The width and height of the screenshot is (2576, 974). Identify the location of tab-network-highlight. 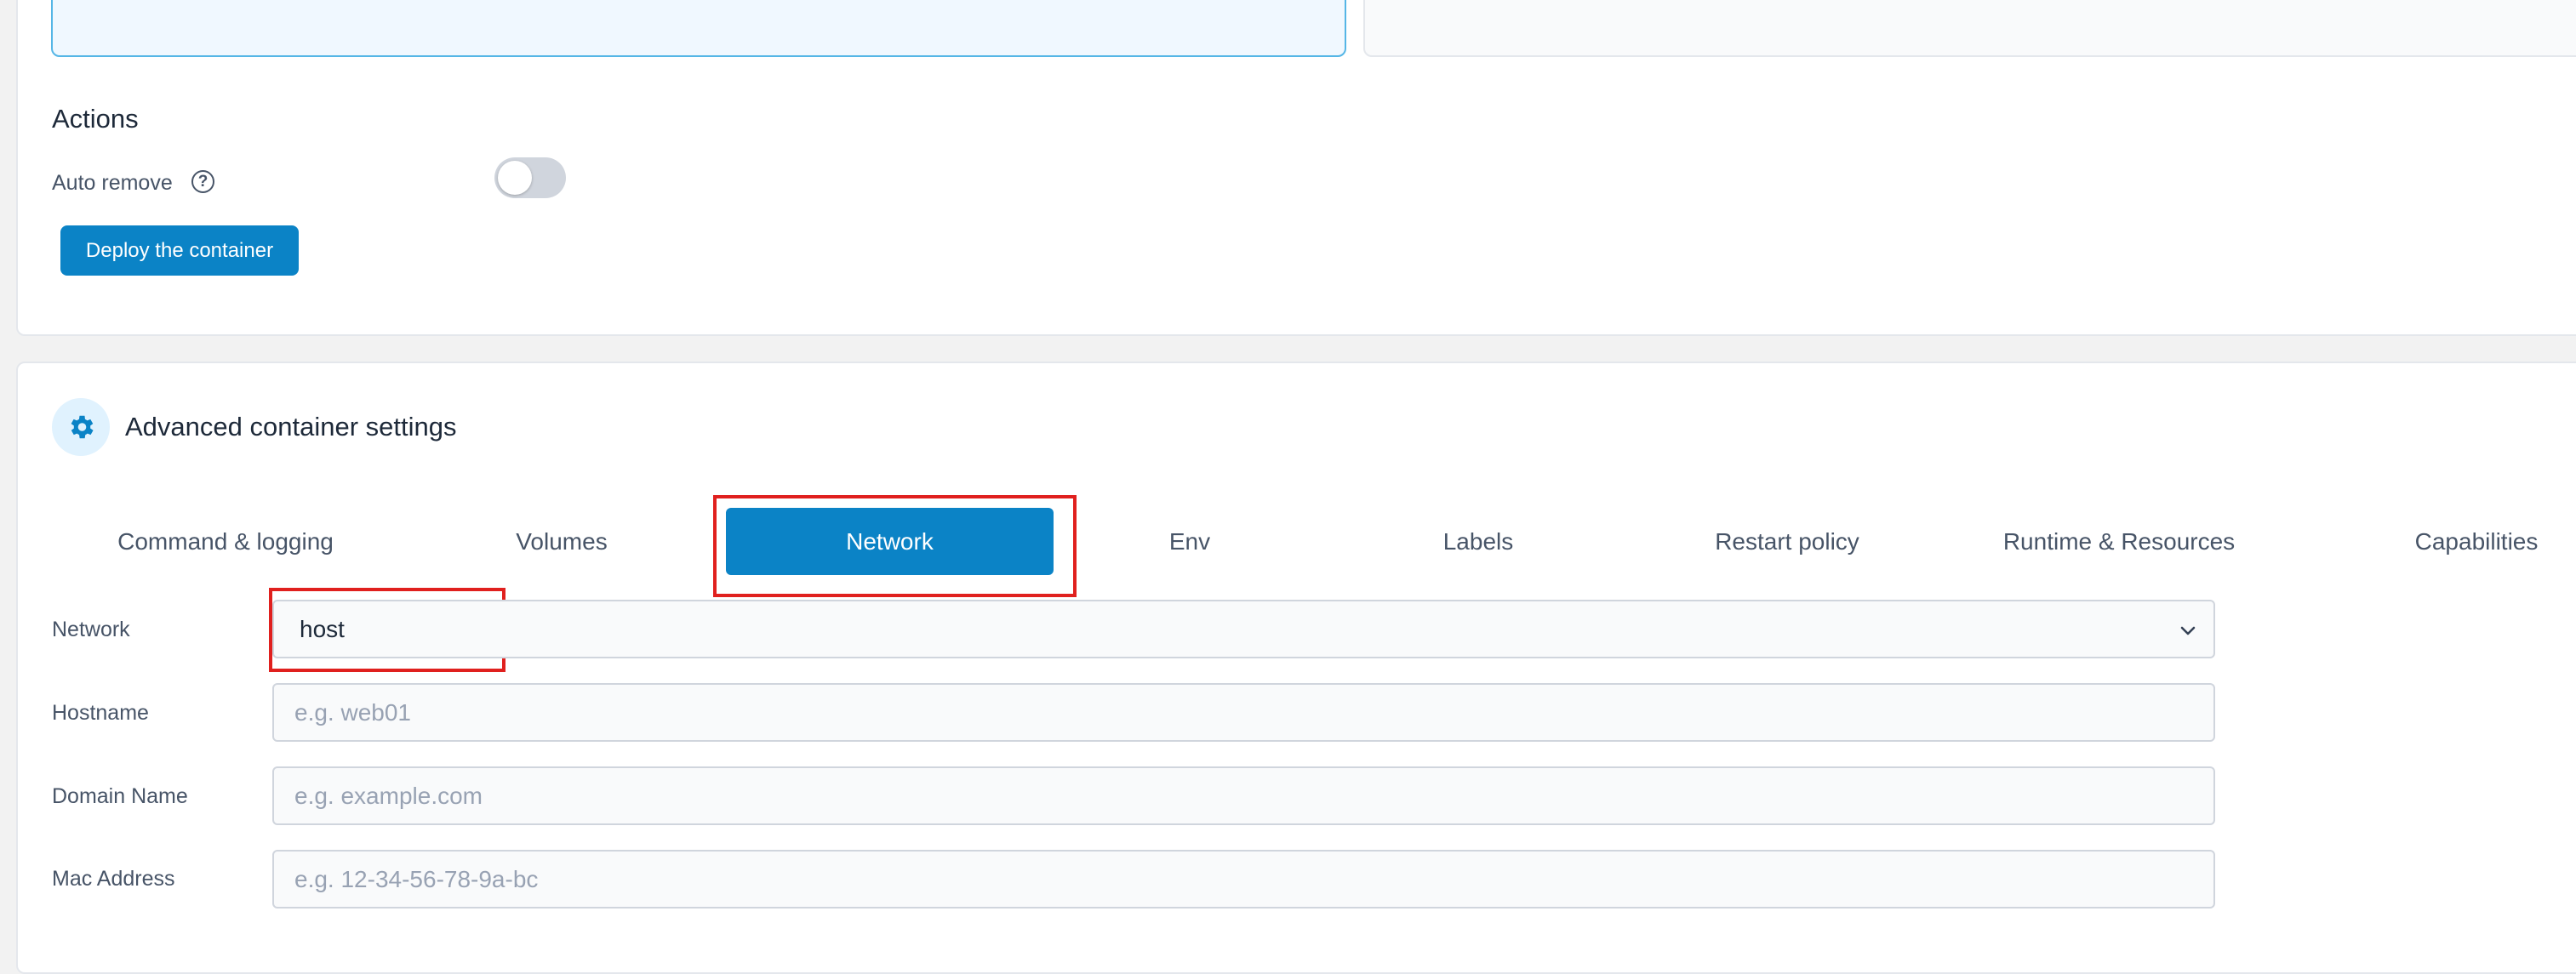
(895, 546).